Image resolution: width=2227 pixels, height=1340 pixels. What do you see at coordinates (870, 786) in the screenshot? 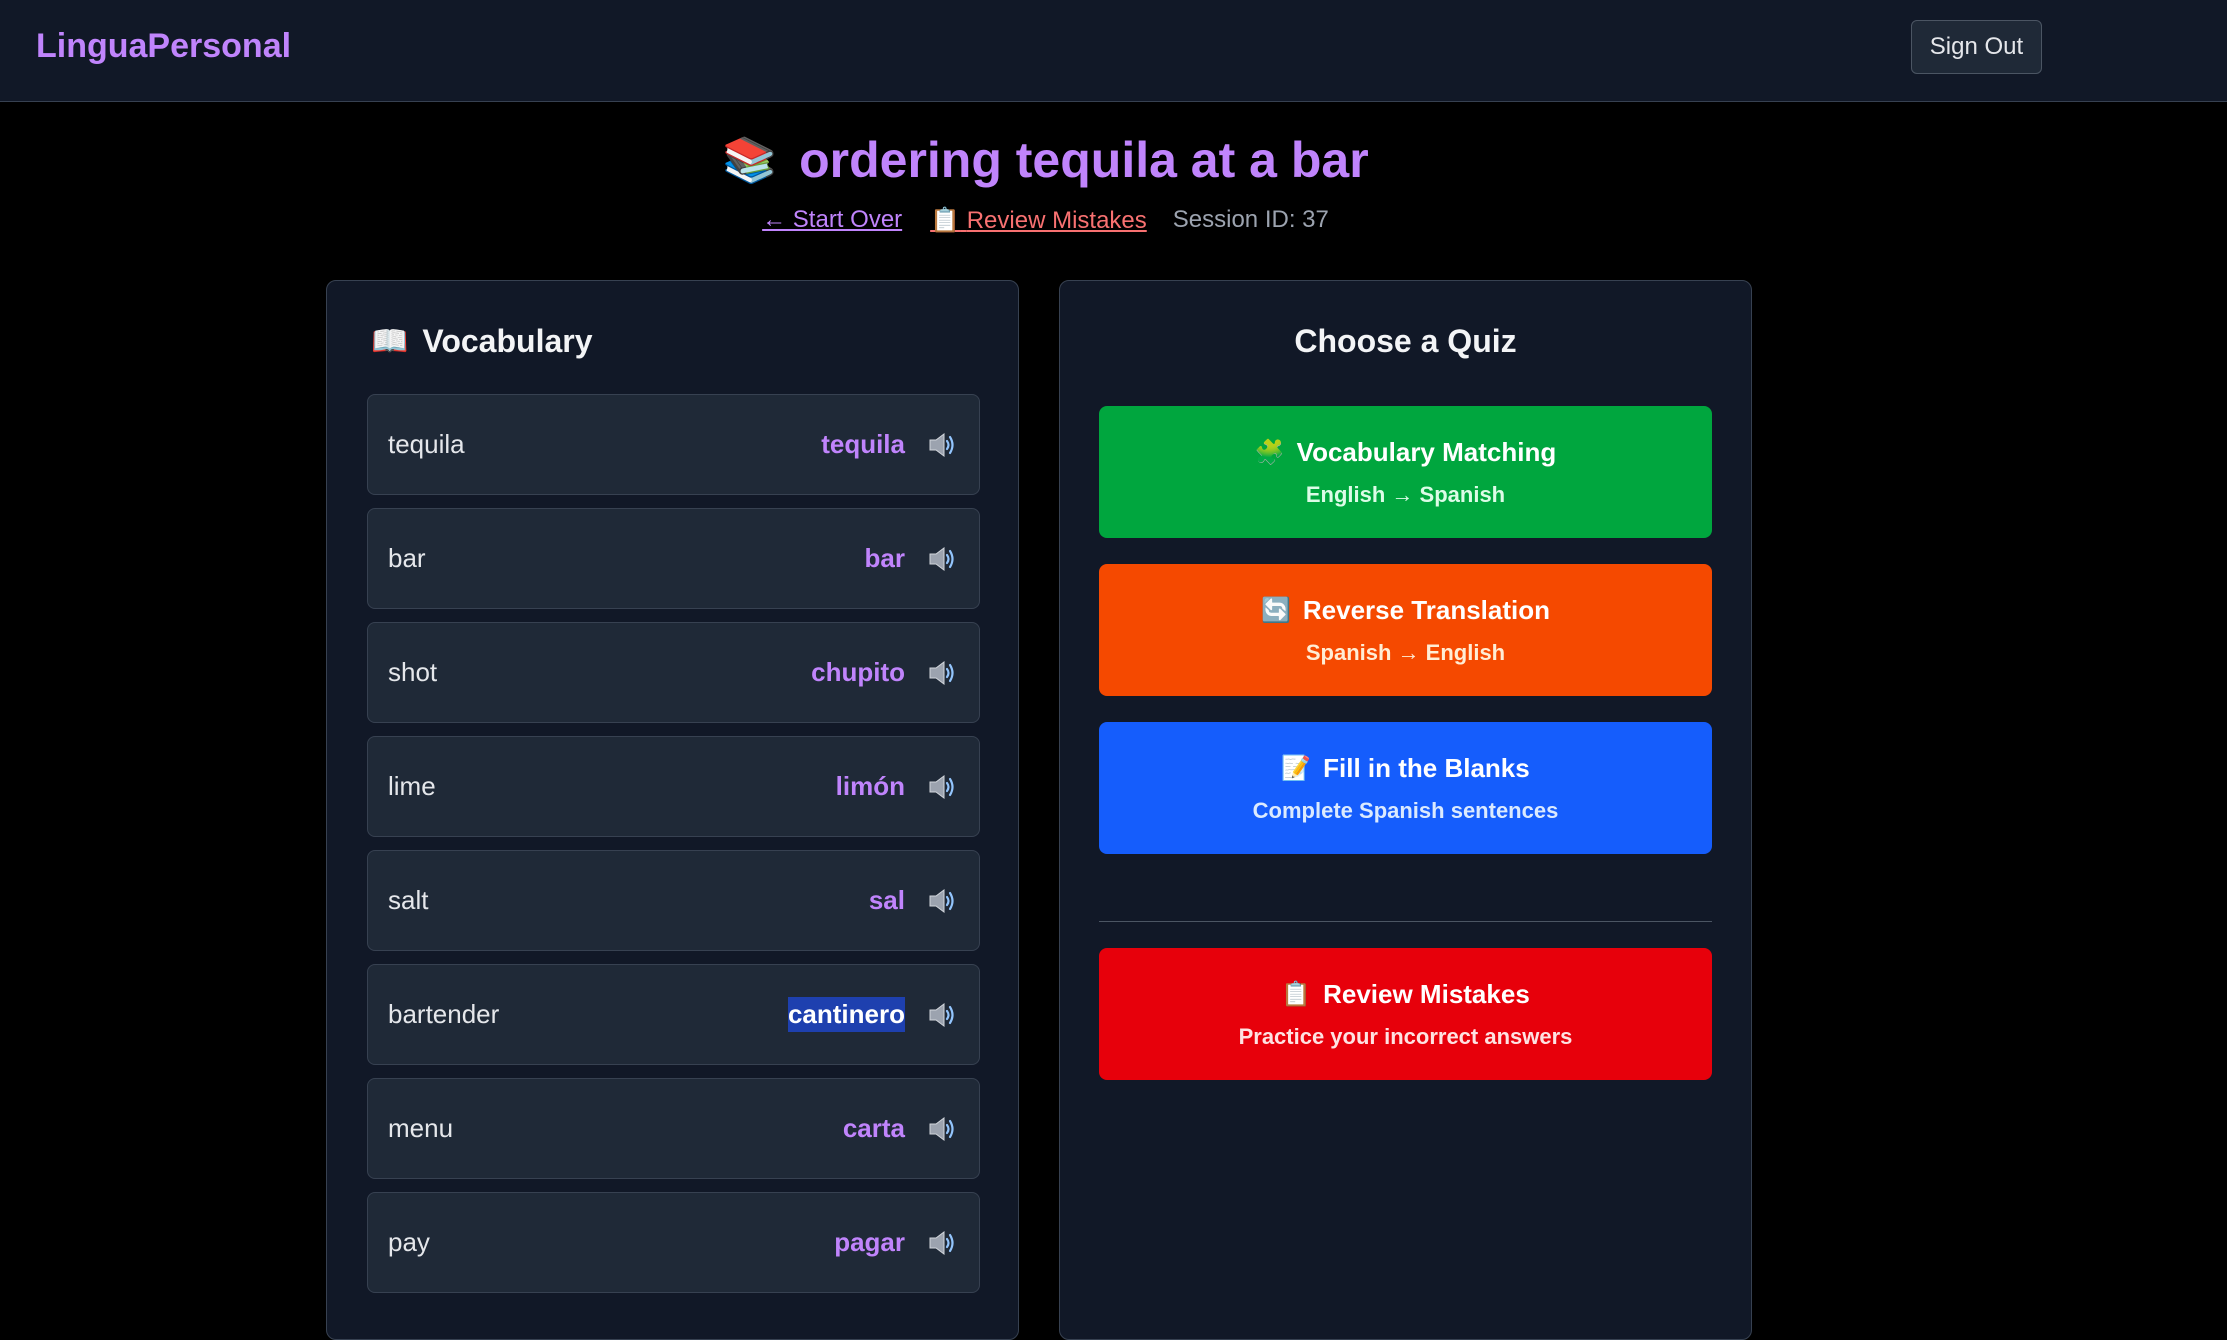
I see `vocab-spanish: limón` at bounding box center [870, 786].